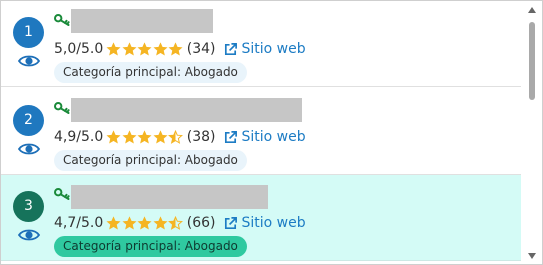  What do you see at coordinates (532, 10) in the screenshot?
I see `scroll-up-arrow-icon` at bounding box center [532, 10].